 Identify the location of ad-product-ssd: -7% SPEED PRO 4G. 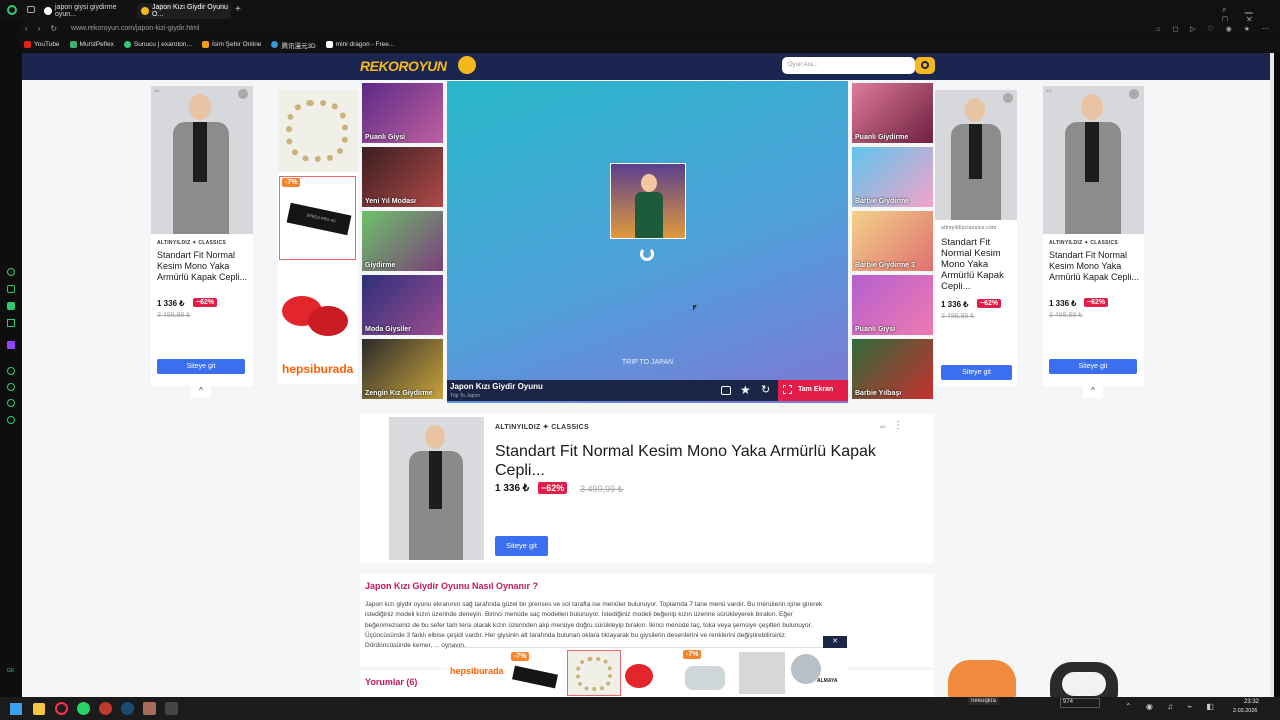
(317, 218).